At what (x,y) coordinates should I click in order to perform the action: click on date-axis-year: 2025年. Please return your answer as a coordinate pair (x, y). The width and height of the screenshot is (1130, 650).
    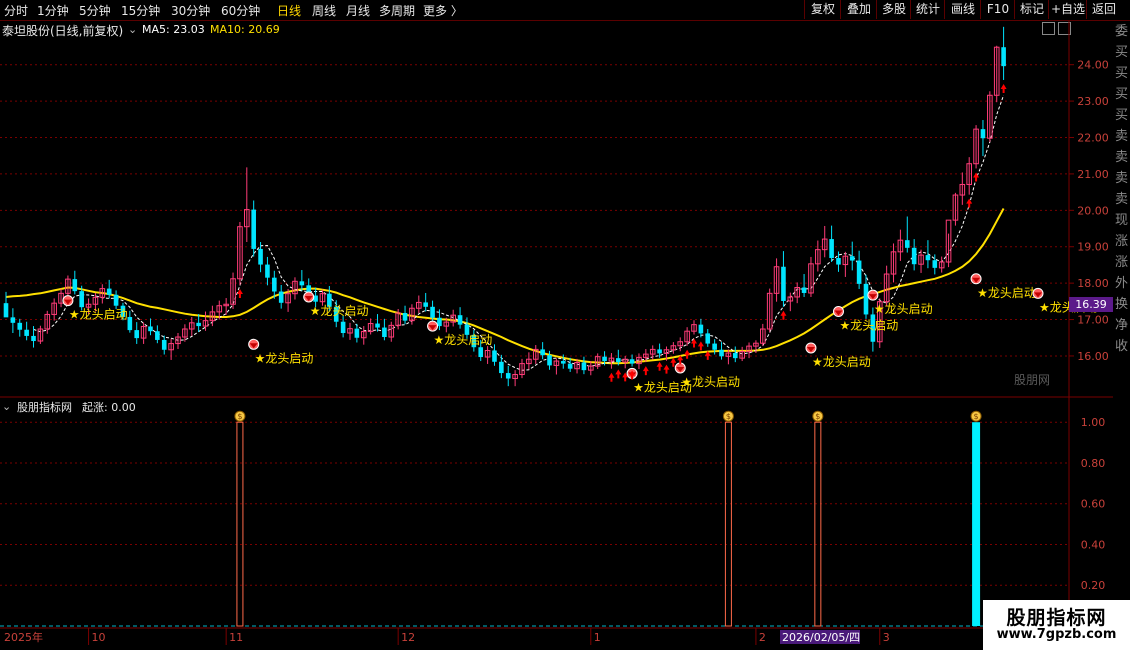
    Looking at the image, I should click on (23, 637).